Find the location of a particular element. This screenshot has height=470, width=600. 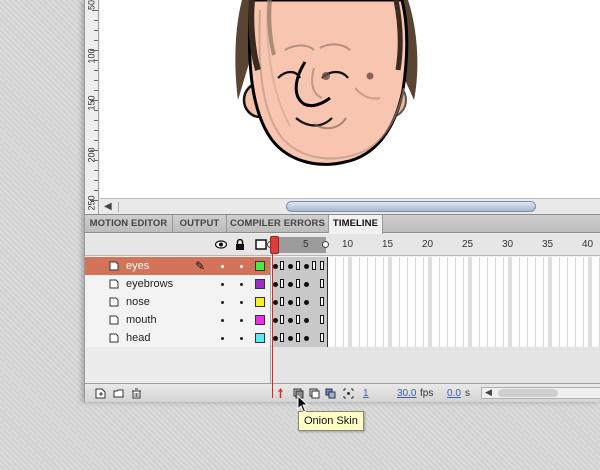

stage-horizontal-scrollbar: ◀ is located at coordinates (350, 206).